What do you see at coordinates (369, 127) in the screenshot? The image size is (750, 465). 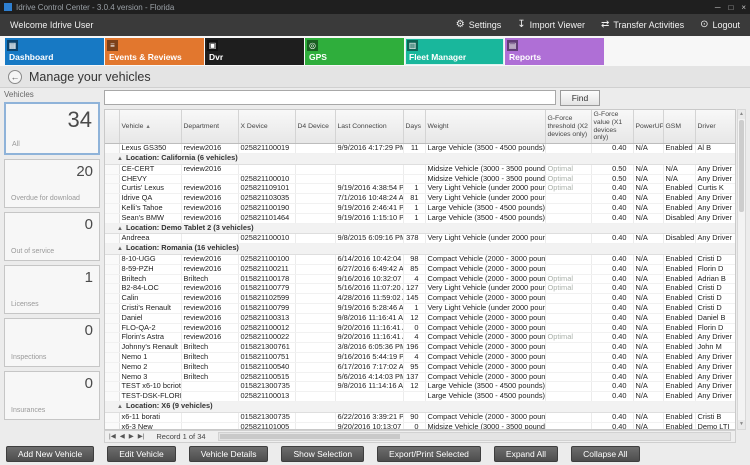 I see `column-header-last-connection: Last Connection` at bounding box center [369, 127].